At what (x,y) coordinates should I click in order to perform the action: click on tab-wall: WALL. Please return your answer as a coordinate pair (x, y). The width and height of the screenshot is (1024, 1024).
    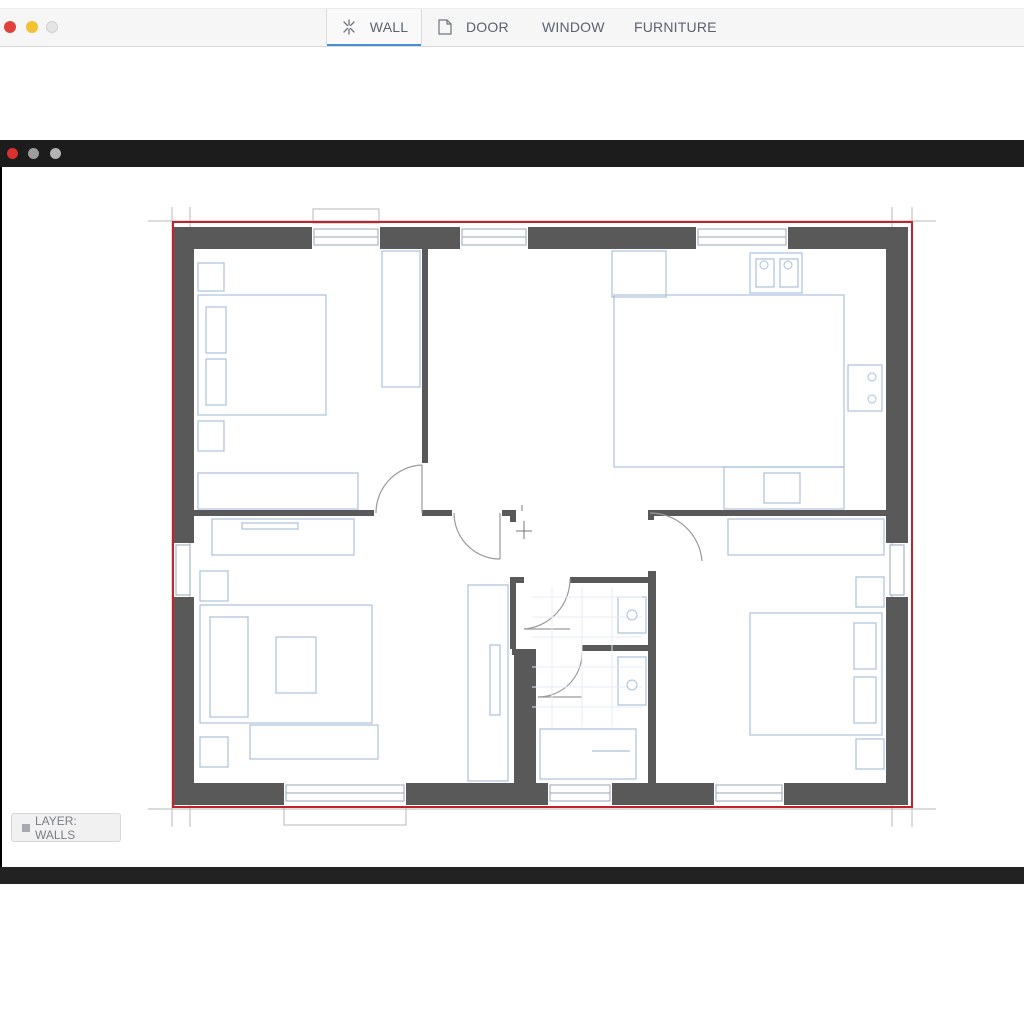
    Looking at the image, I should click on (374, 27).